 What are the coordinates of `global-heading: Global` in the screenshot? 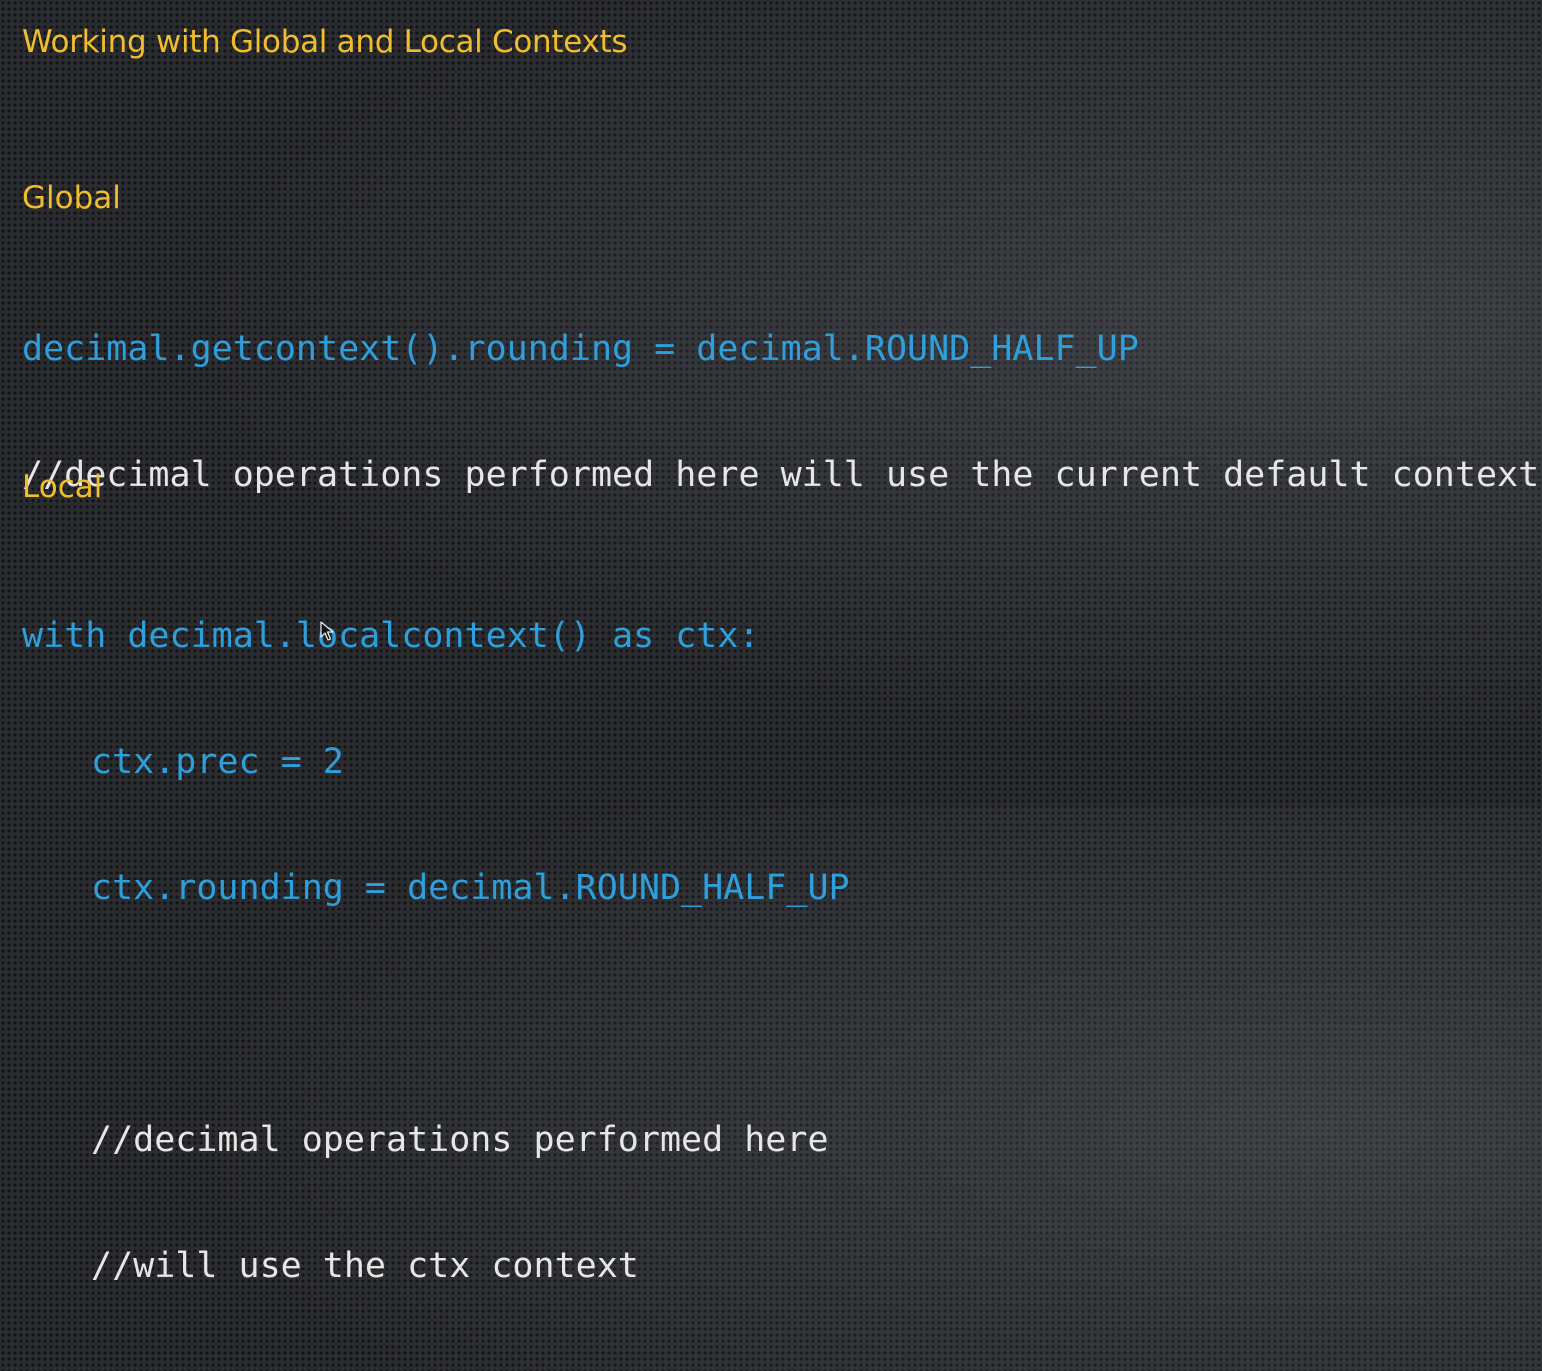 It's located at (71, 198).